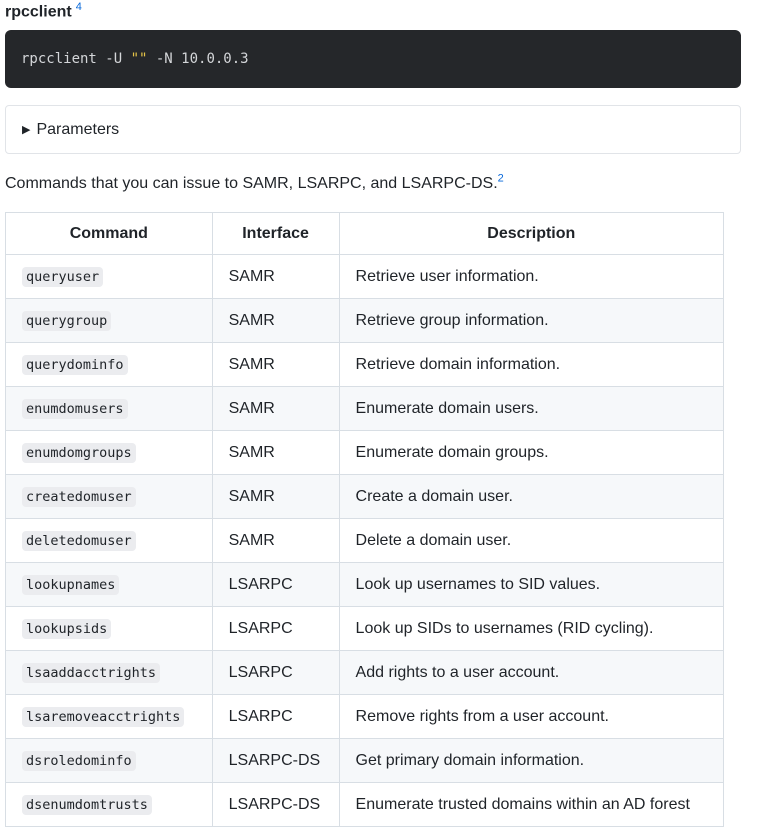  I want to click on description-cell: Enumerate domain groups., so click(531, 452).